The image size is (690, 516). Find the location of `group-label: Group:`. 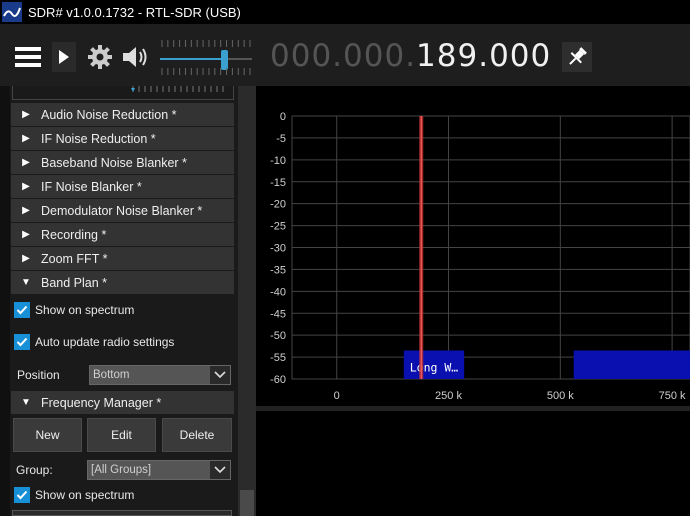

group-label: Group: is located at coordinates (34, 470).